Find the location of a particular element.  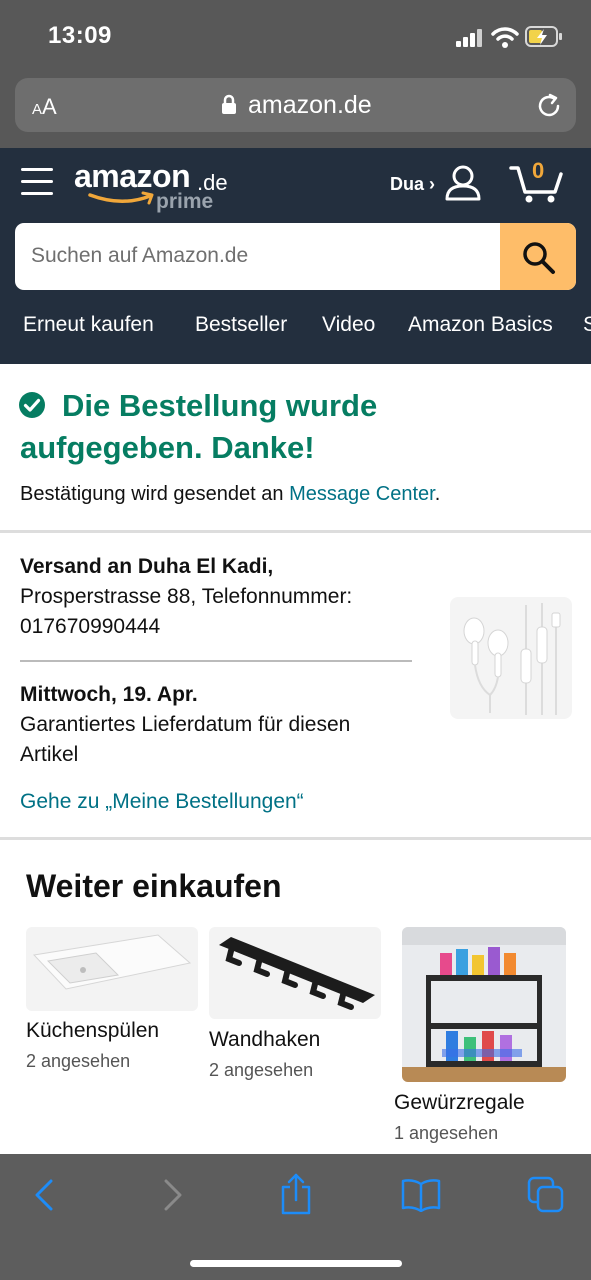

continue-shopping-card: Küchenspülen 2 angesehen is located at coordinates (112, 1002).